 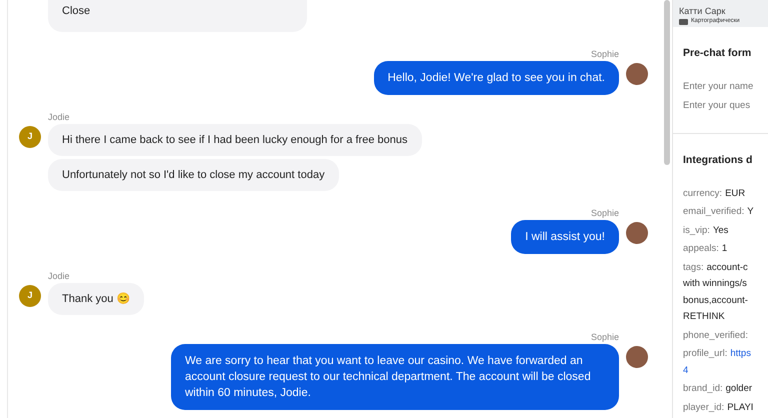 What do you see at coordinates (724, 105) in the screenshot?
I see `input-field: Enter your ques` at bounding box center [724, 105].